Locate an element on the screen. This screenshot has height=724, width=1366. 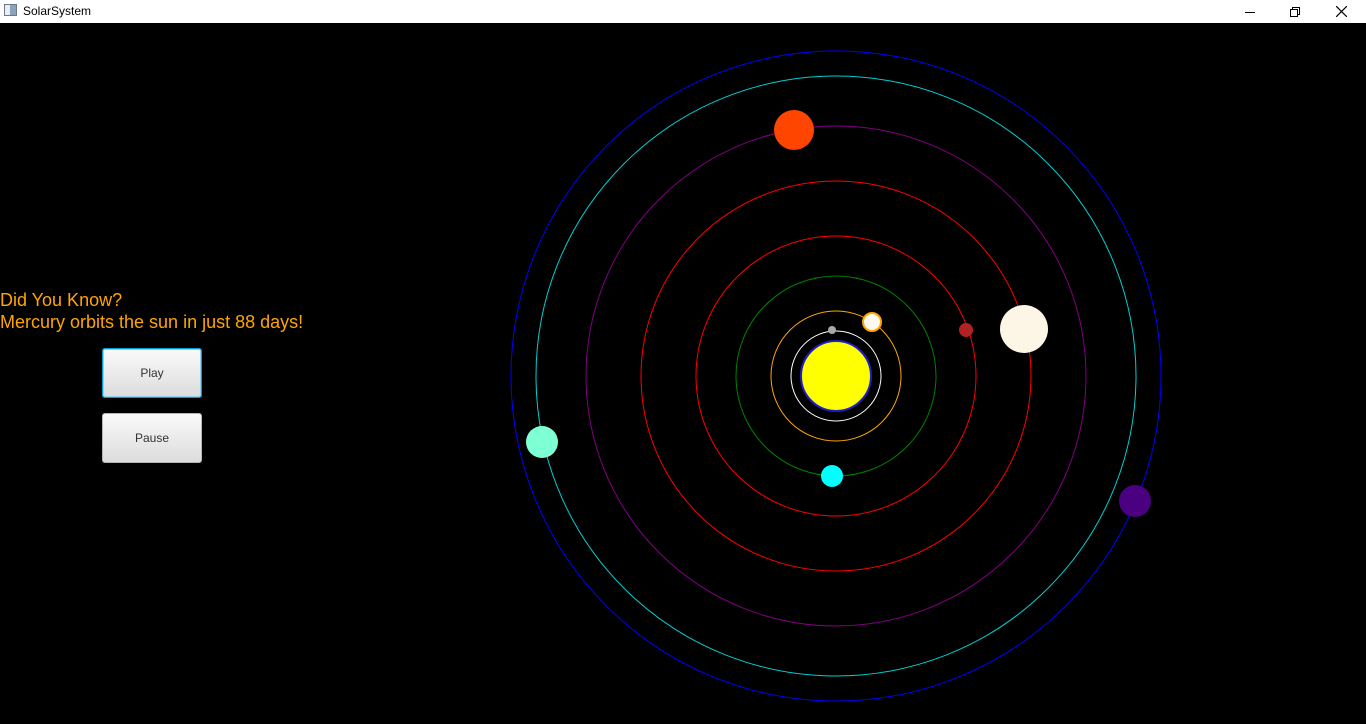
planet-uranus is located at coordinates (542, 442).